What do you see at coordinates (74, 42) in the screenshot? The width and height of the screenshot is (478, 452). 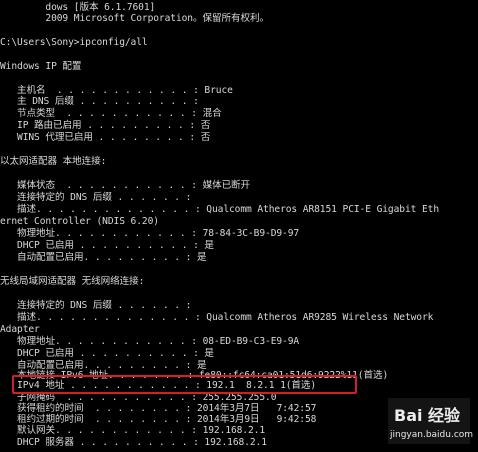 I see `console-line: C:\Users\Sony>ipconfig/all` at bounding box center [74, 42].